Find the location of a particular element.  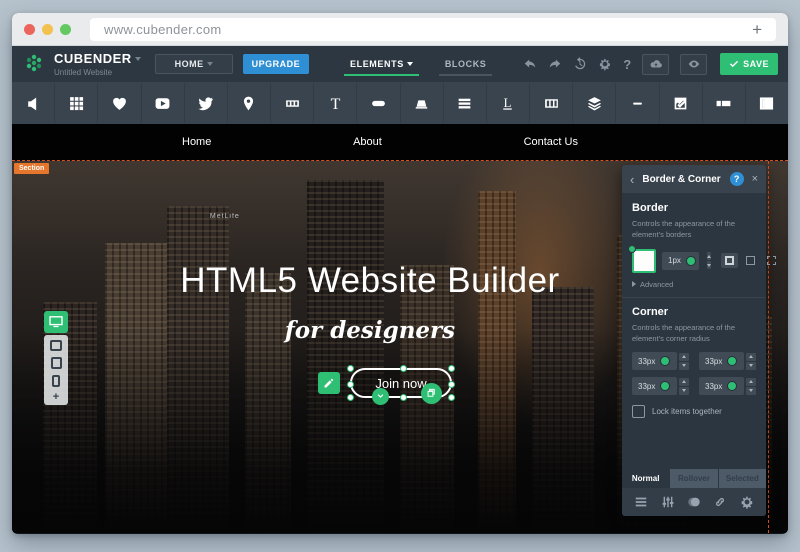

tablet-landscape-view-button is located at coordinates (56, 345).